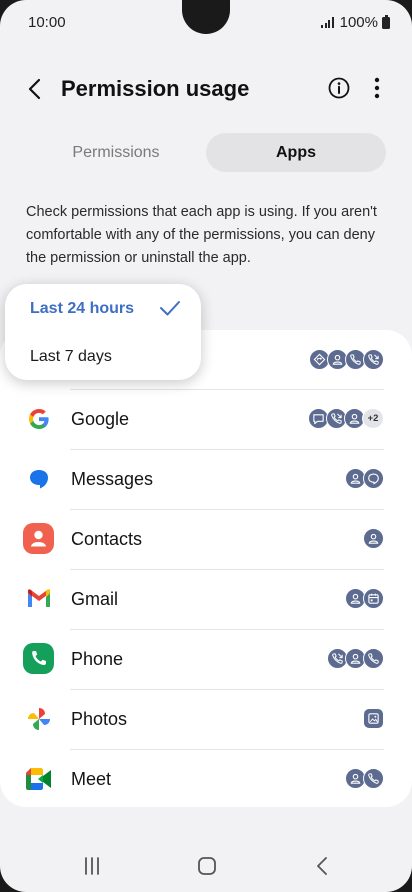  I want to click on dropdown-option-last-24-hours: Last 24 hours, so click(103, 309).